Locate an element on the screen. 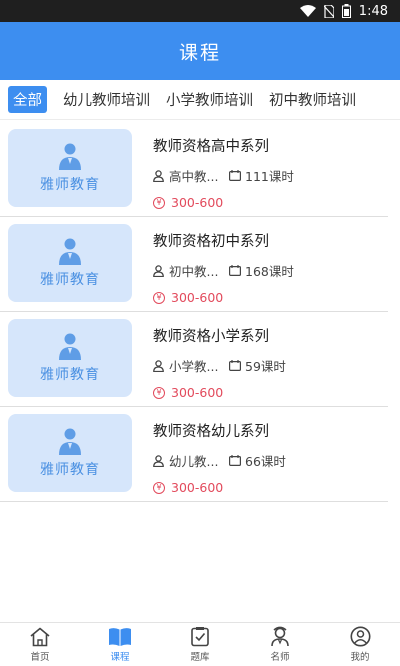  teacher-icon is located at coordinates (280, 636).